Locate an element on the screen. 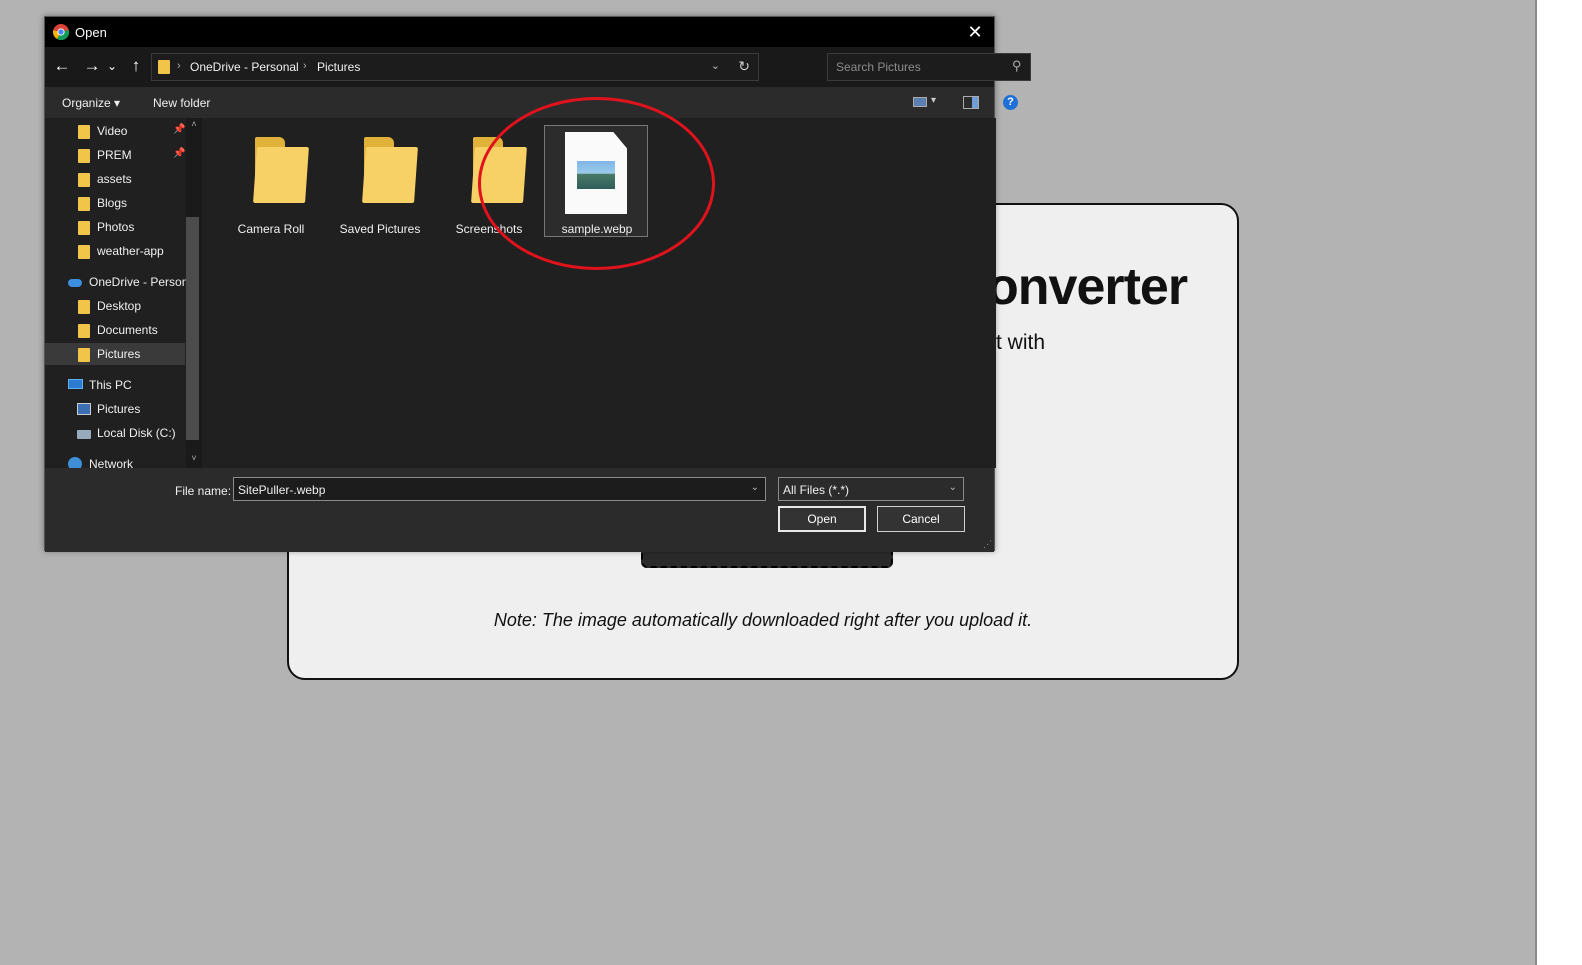  sidebar-item-label: Blogs is located at coordinates (112, 203).